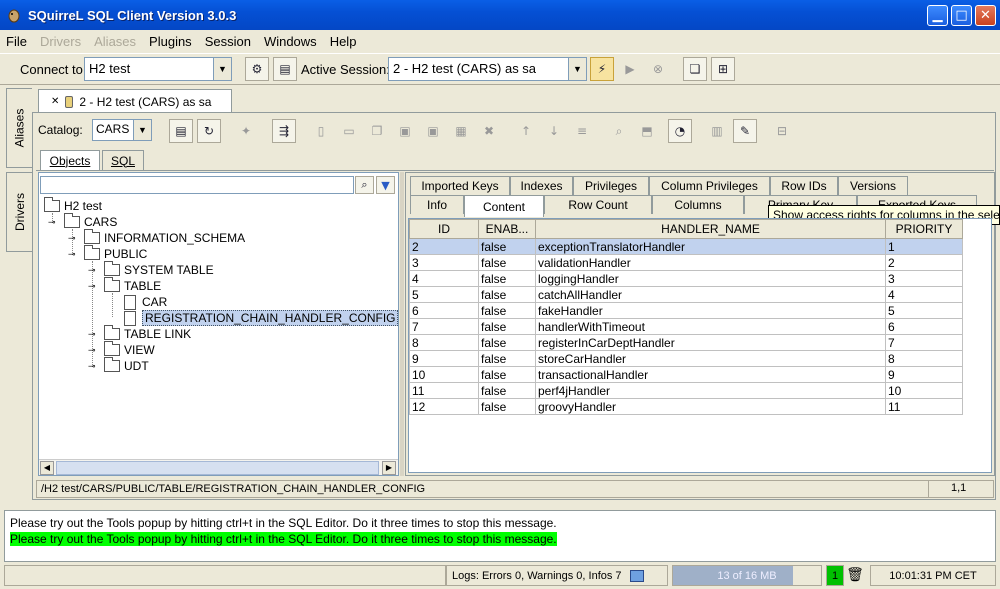  I want to click on column-header-priority: PRIORITY, so click(924, 229).